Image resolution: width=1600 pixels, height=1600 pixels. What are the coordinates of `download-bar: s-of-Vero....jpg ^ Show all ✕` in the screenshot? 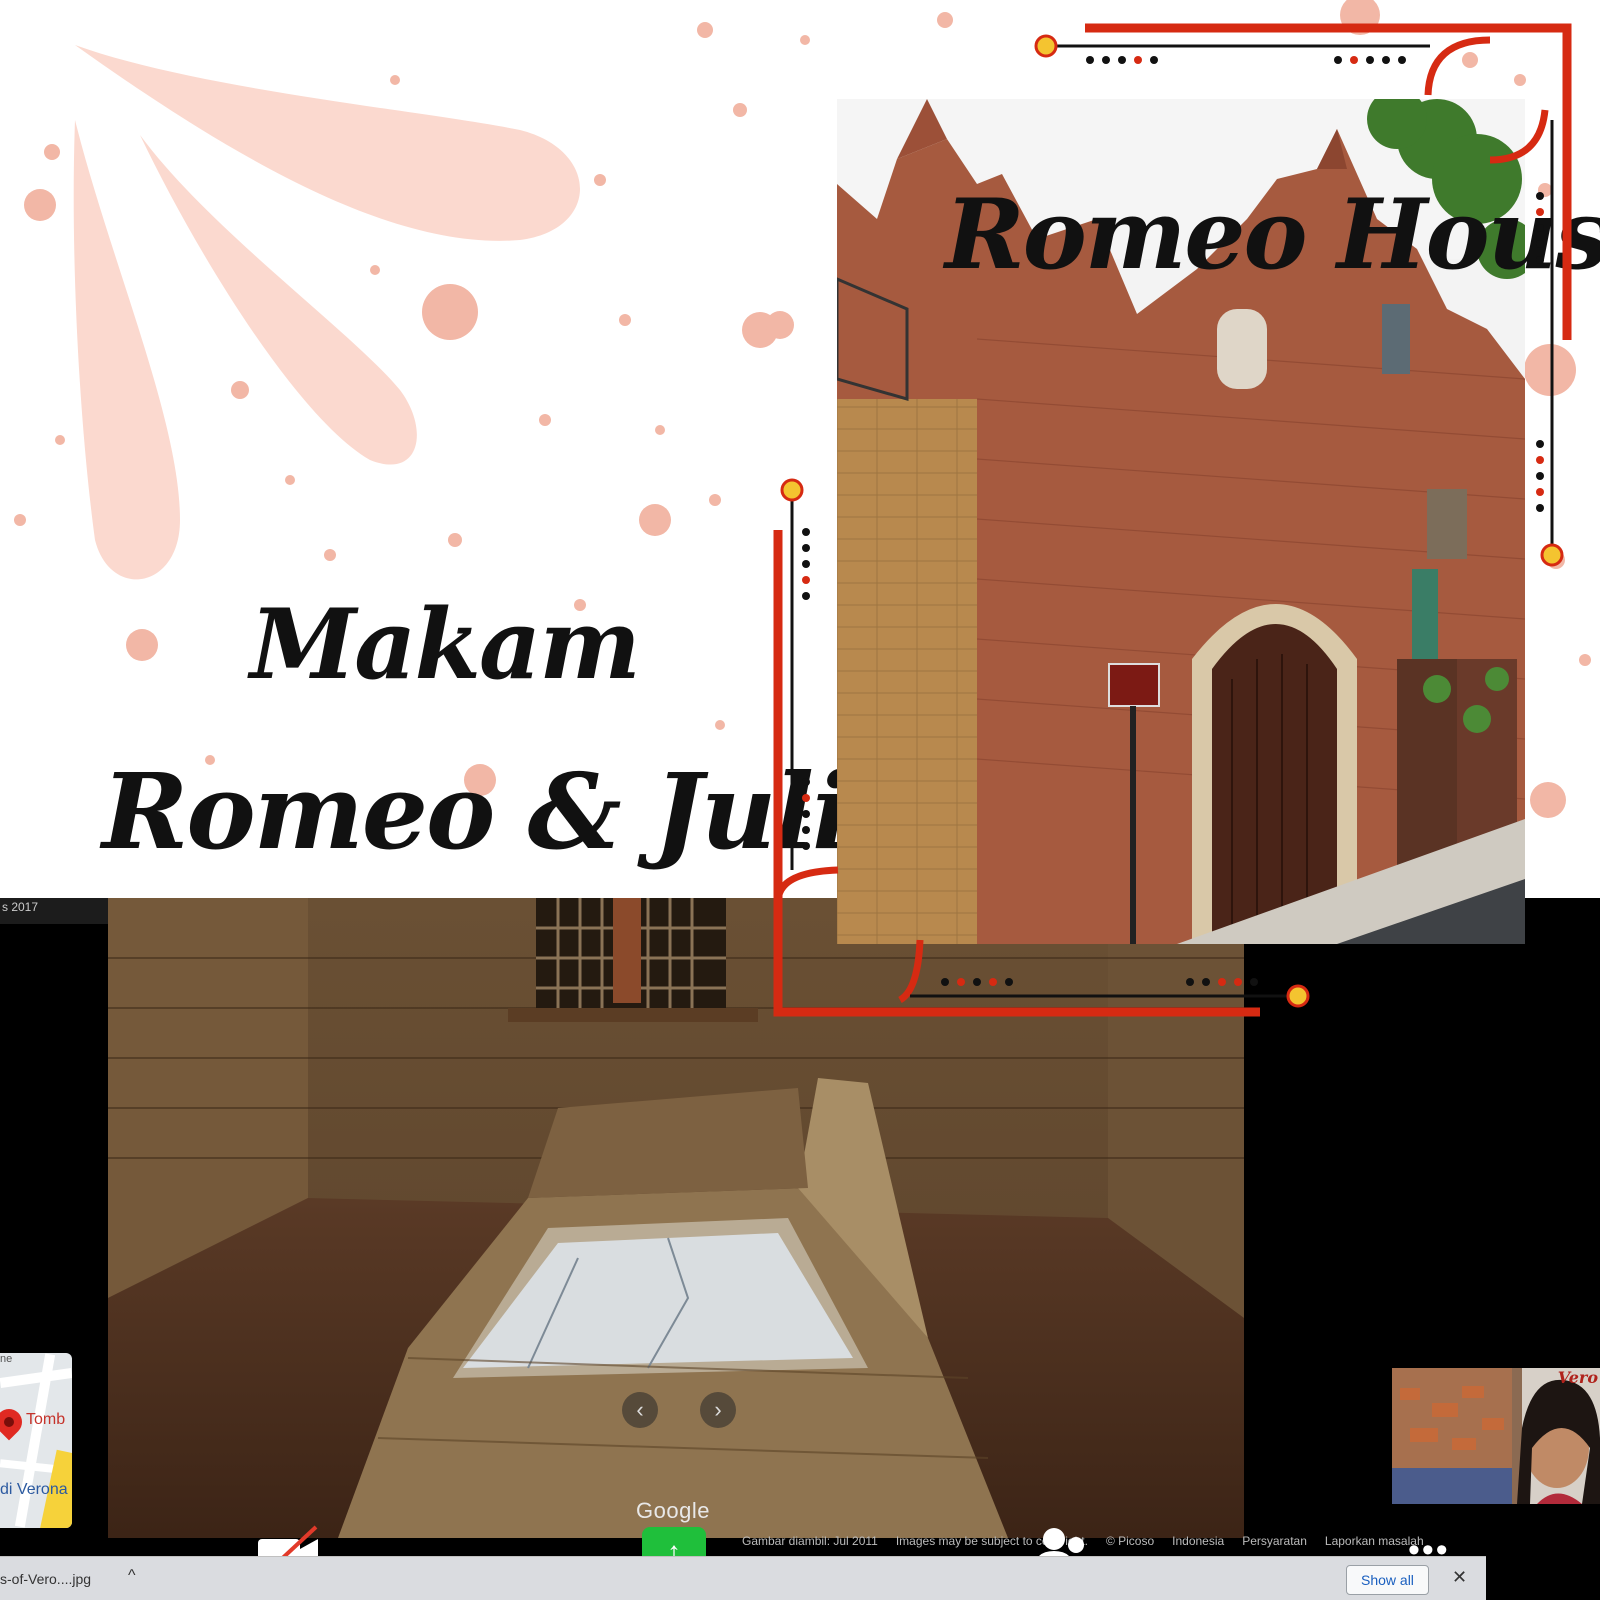 It's located at (743, 1578).